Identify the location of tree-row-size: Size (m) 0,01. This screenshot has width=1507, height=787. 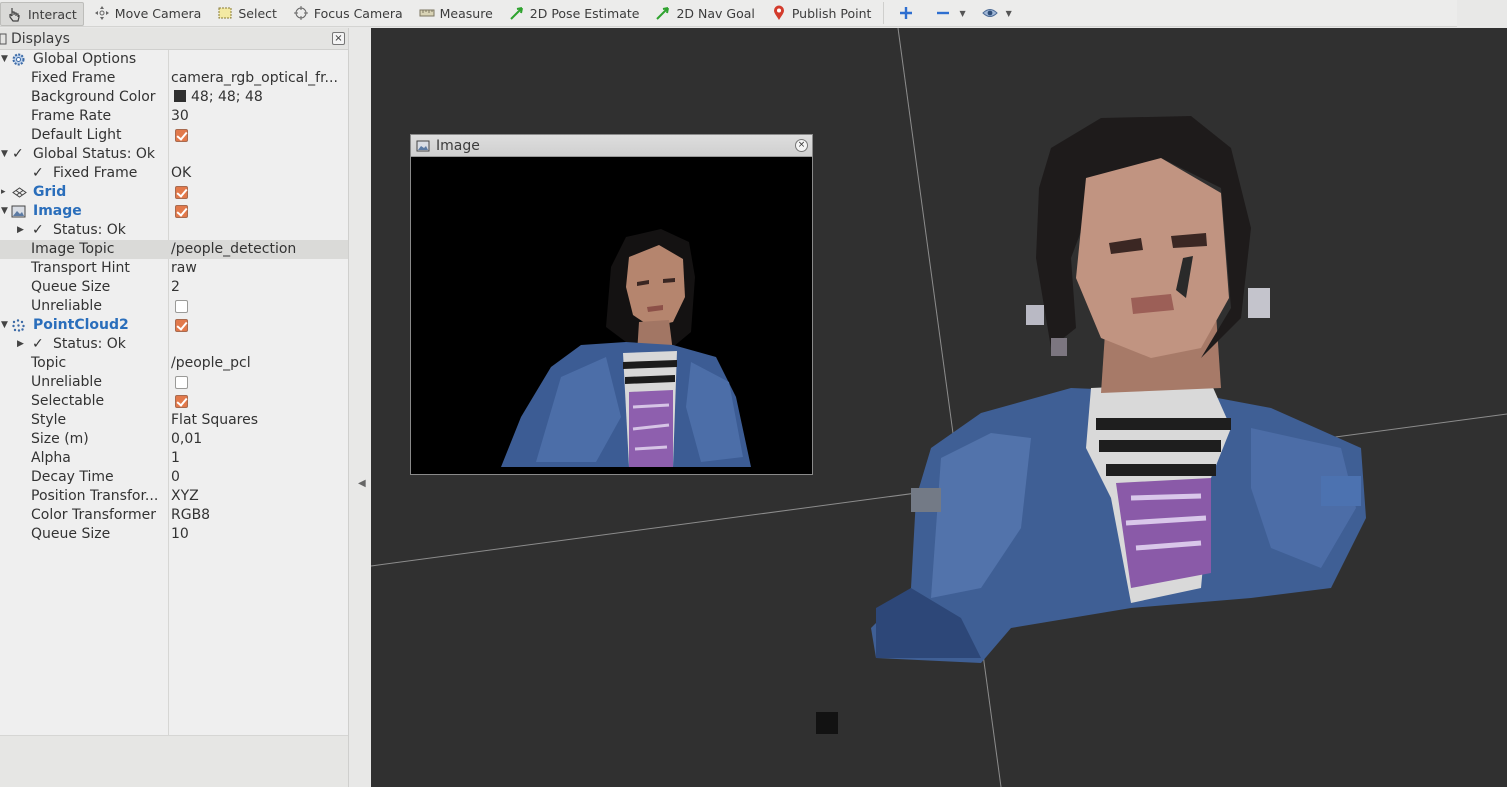
(174, 439).